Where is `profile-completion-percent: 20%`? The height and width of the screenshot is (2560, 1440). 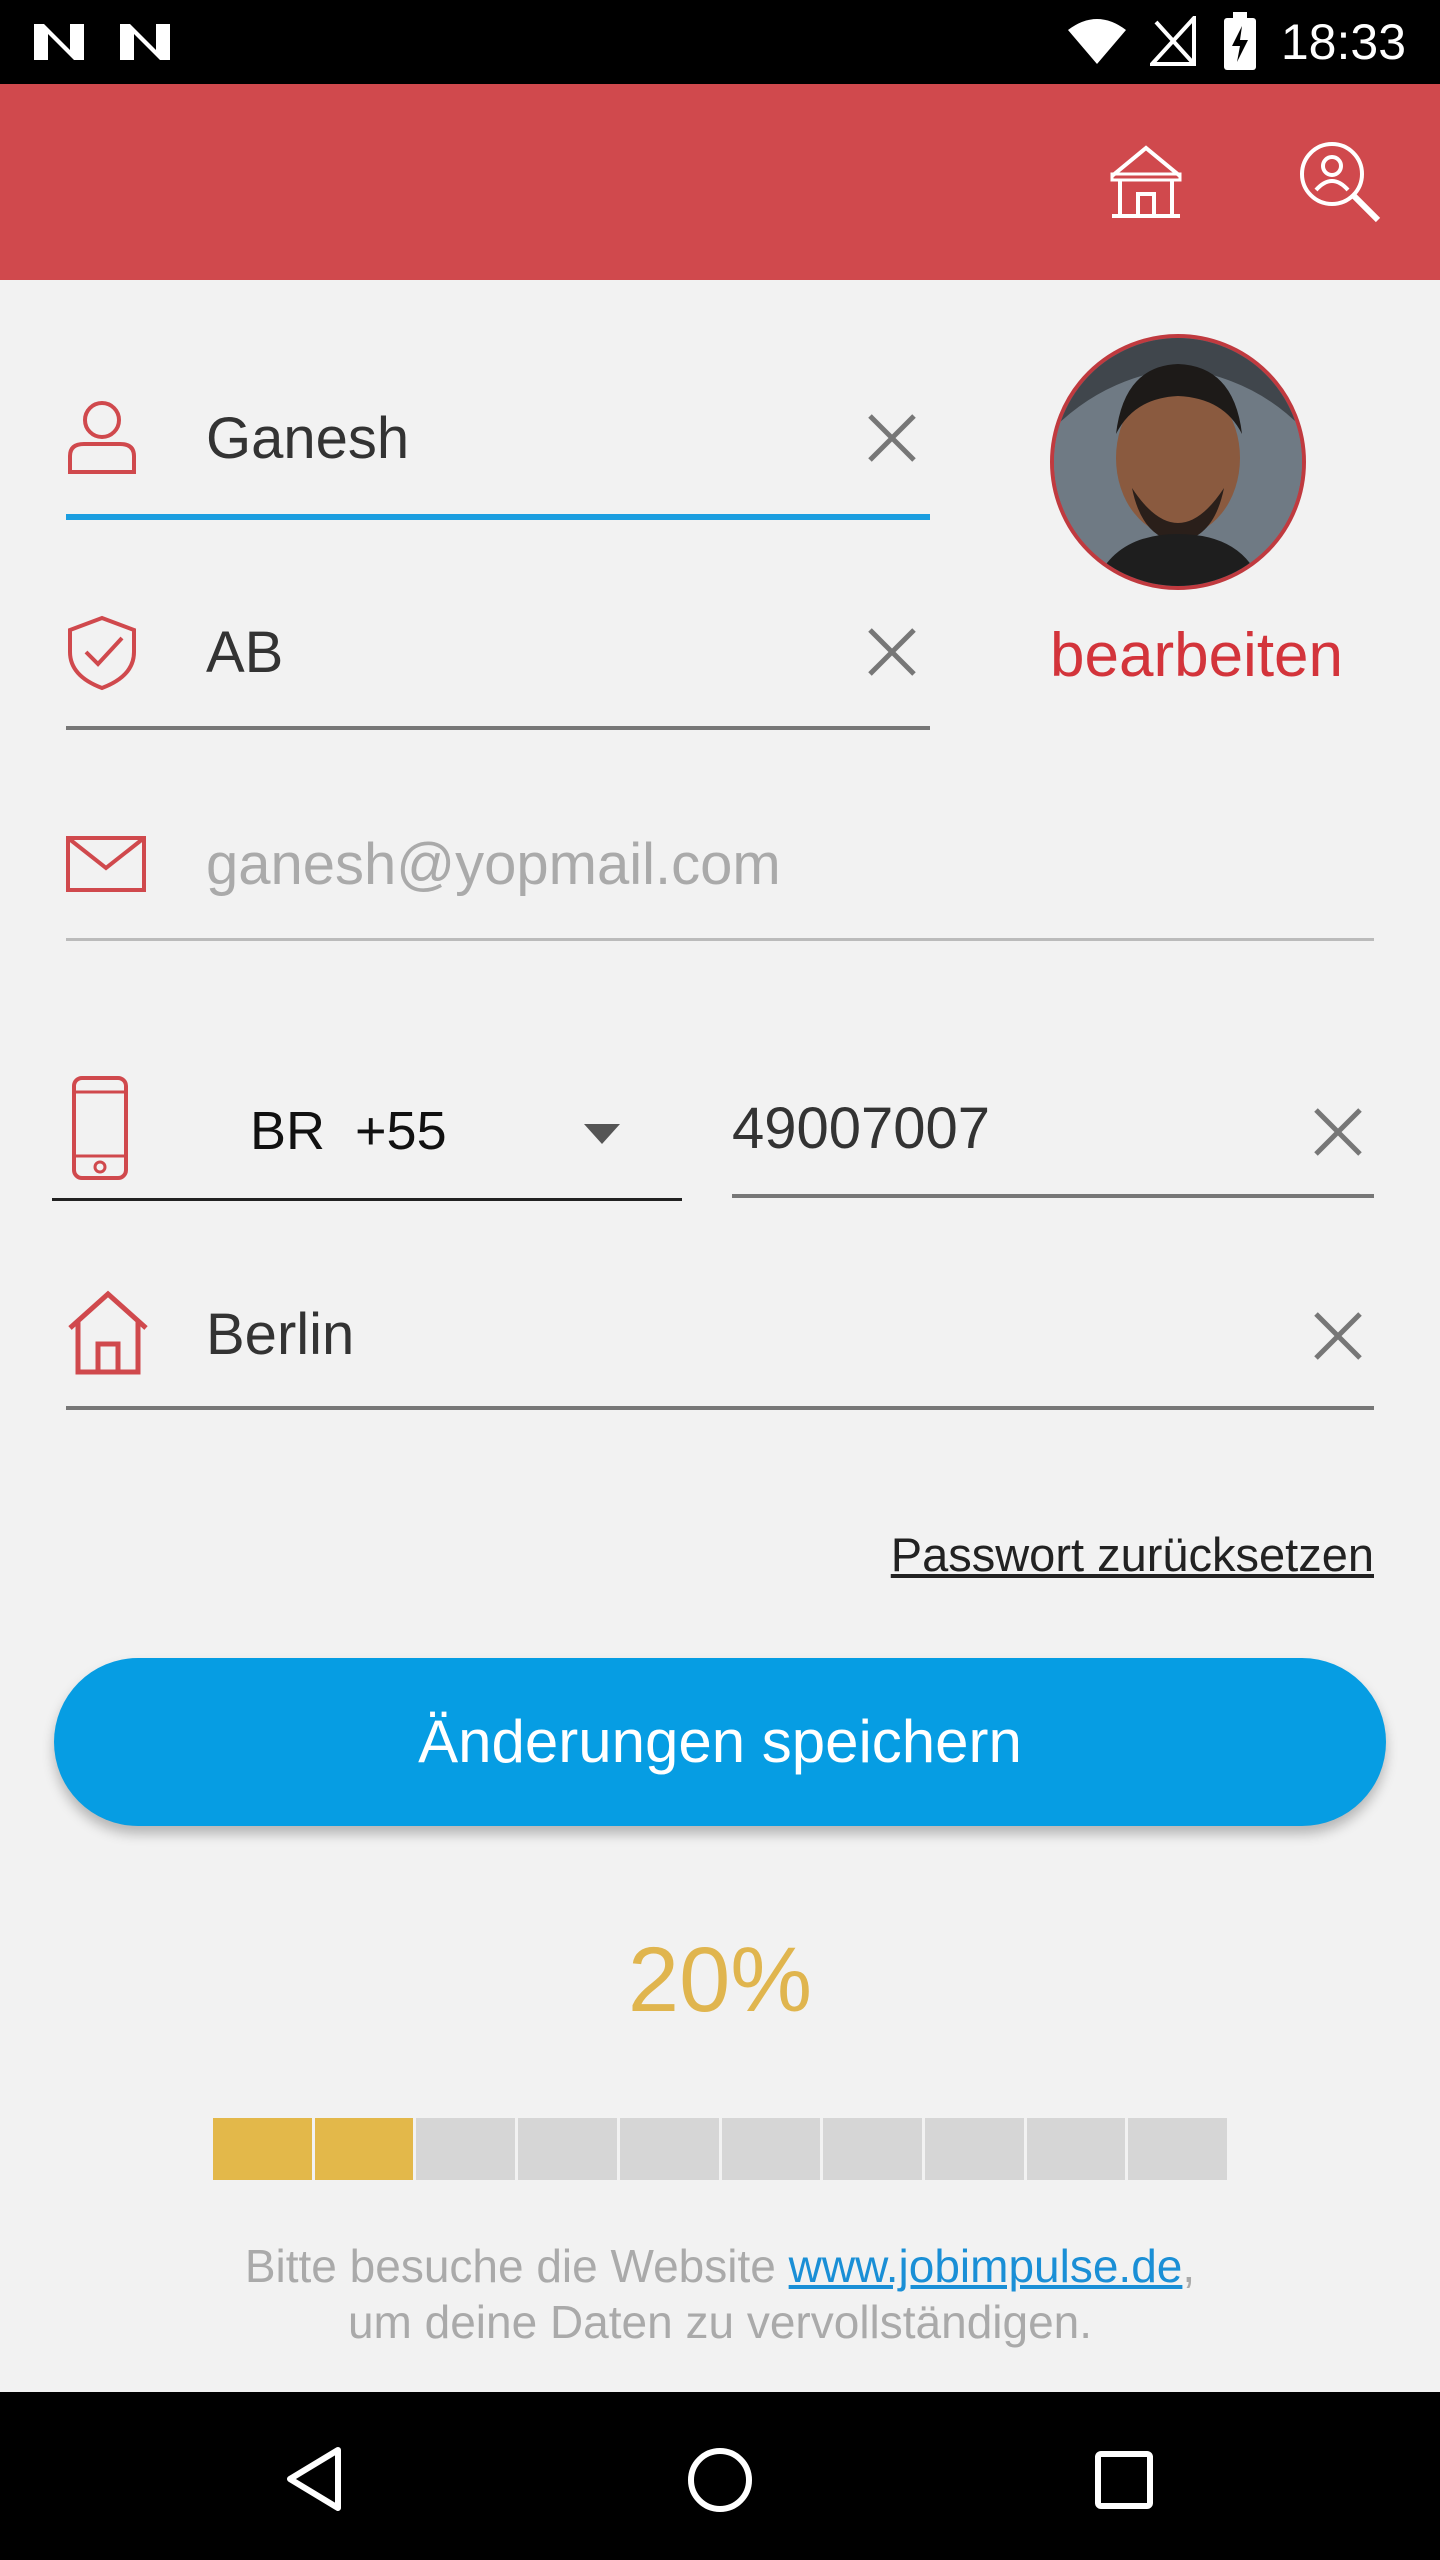
profile-completion-percent: 20% is located at coordinates (720, 1980).